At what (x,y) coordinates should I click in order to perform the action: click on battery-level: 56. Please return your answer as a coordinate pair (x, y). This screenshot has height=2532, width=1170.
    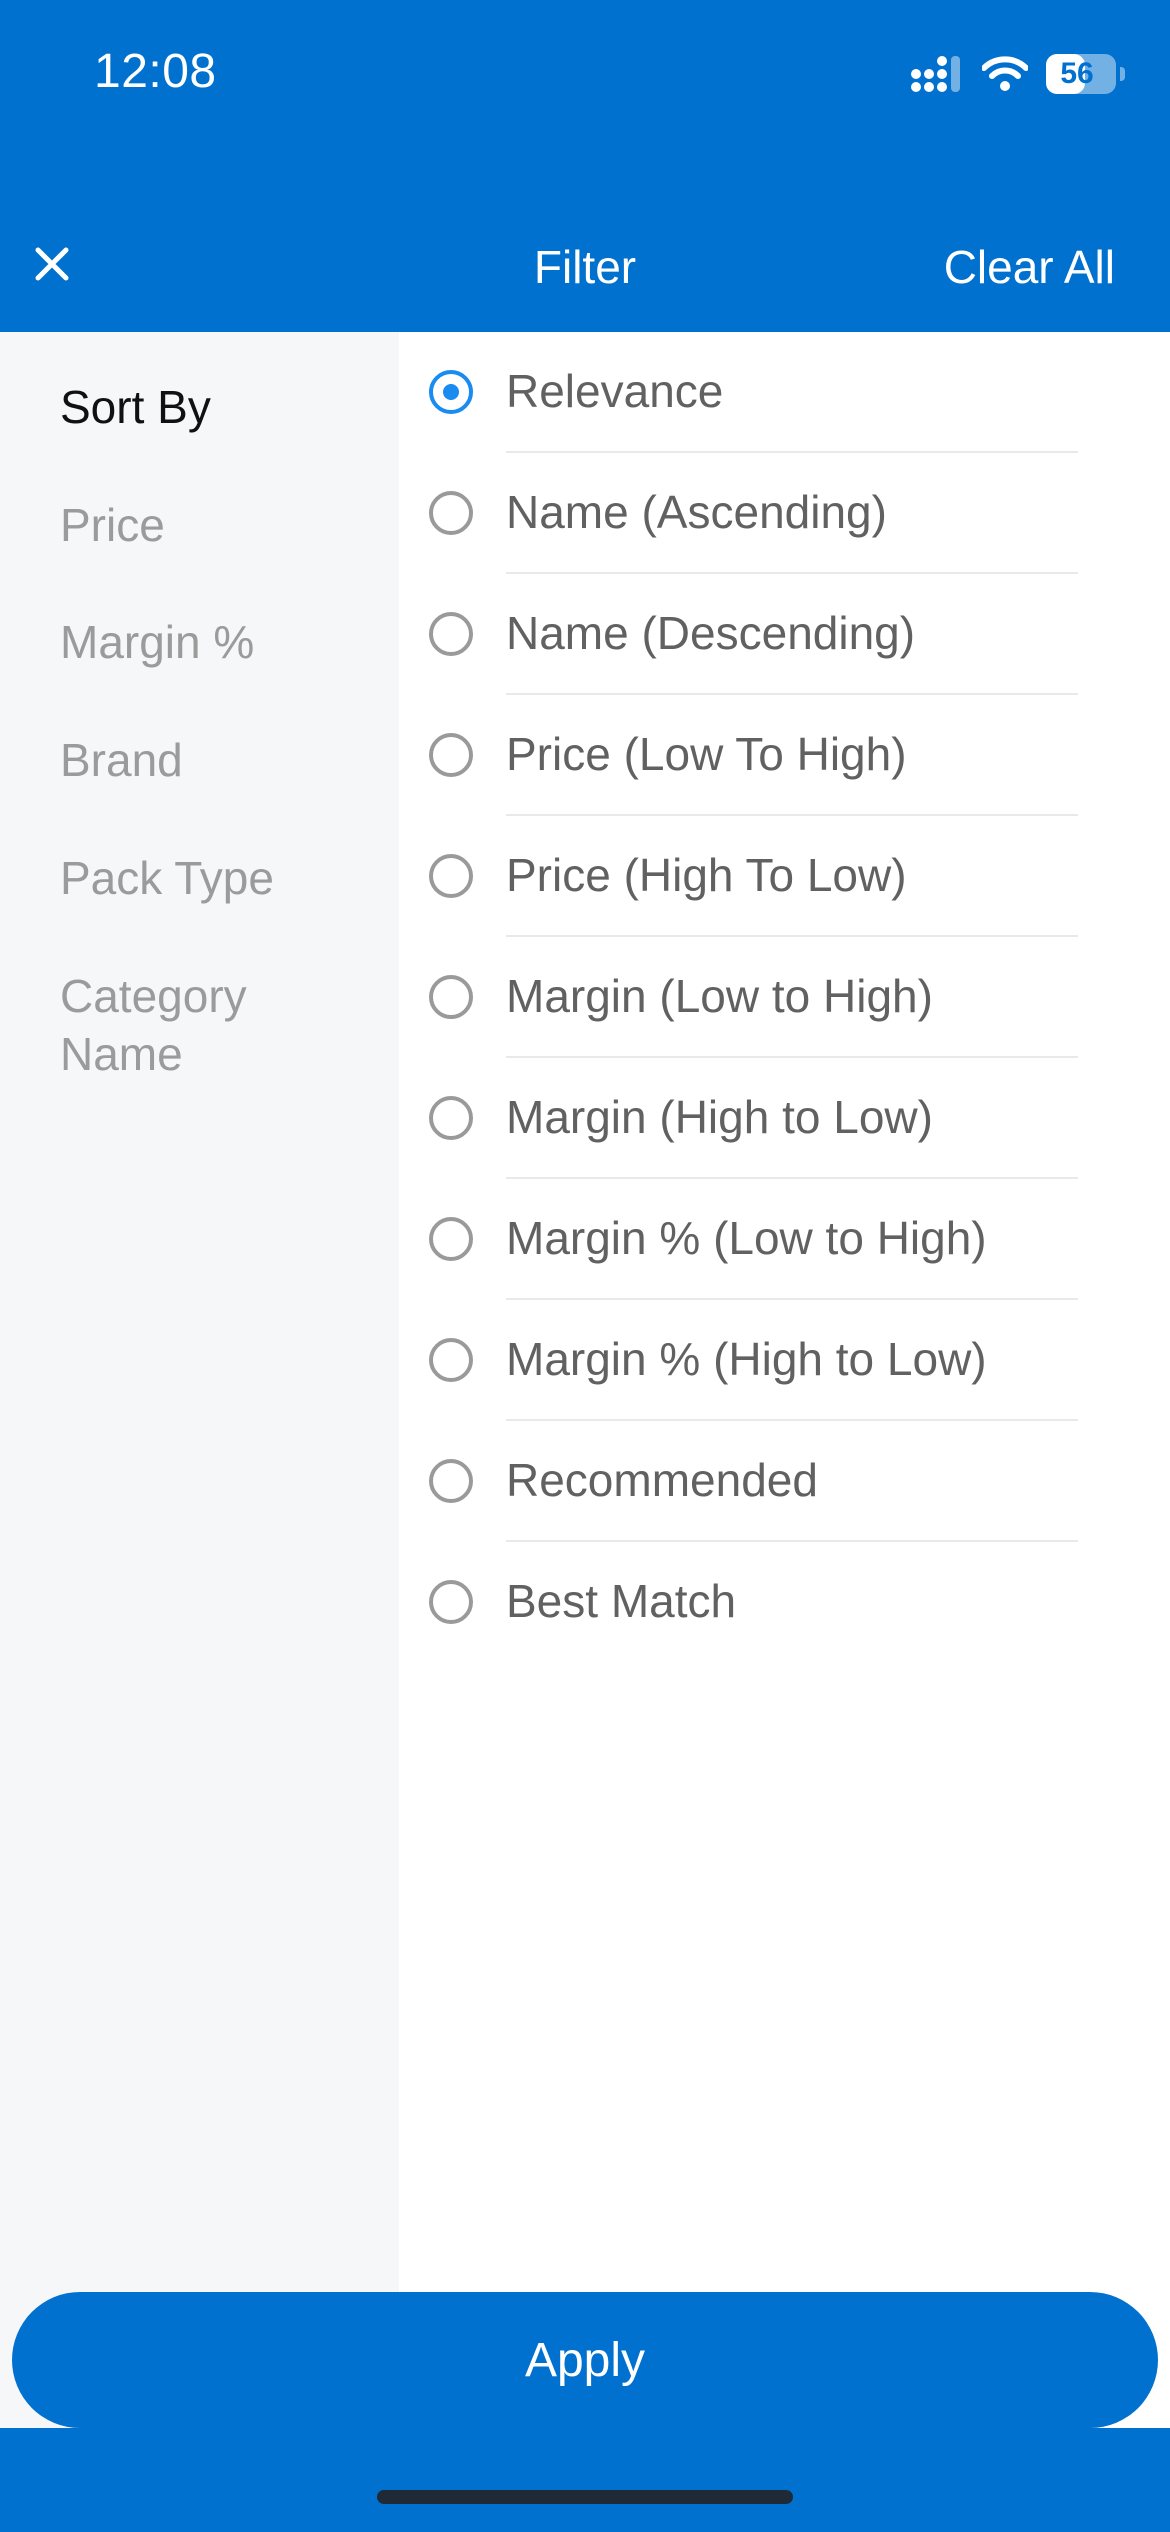
    Looking at the image, I should click on (1077, 73).